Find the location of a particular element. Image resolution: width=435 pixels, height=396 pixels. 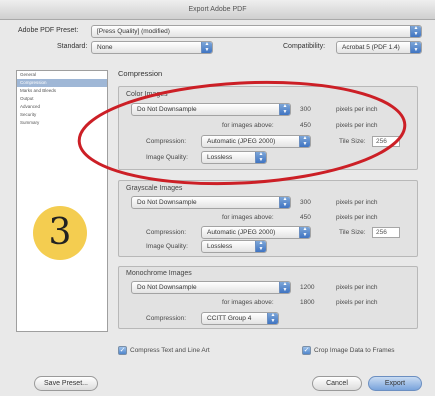

mono-compression-value: CCITT Group 4 is located at coordinates (229, 318).